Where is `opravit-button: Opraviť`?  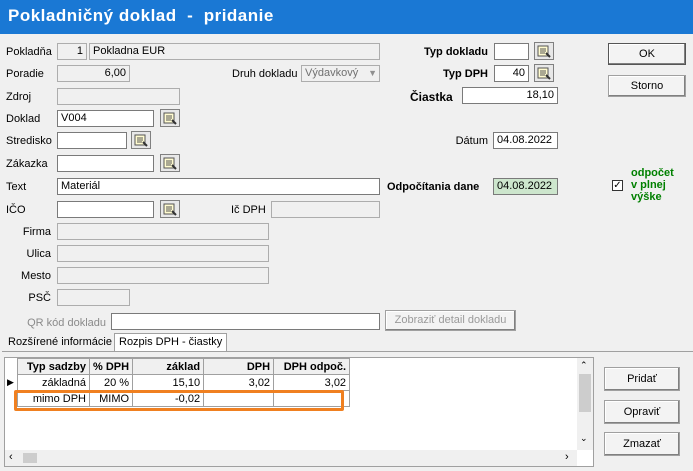
opravit-button: Opraviť is located at coordinates (642, 412).